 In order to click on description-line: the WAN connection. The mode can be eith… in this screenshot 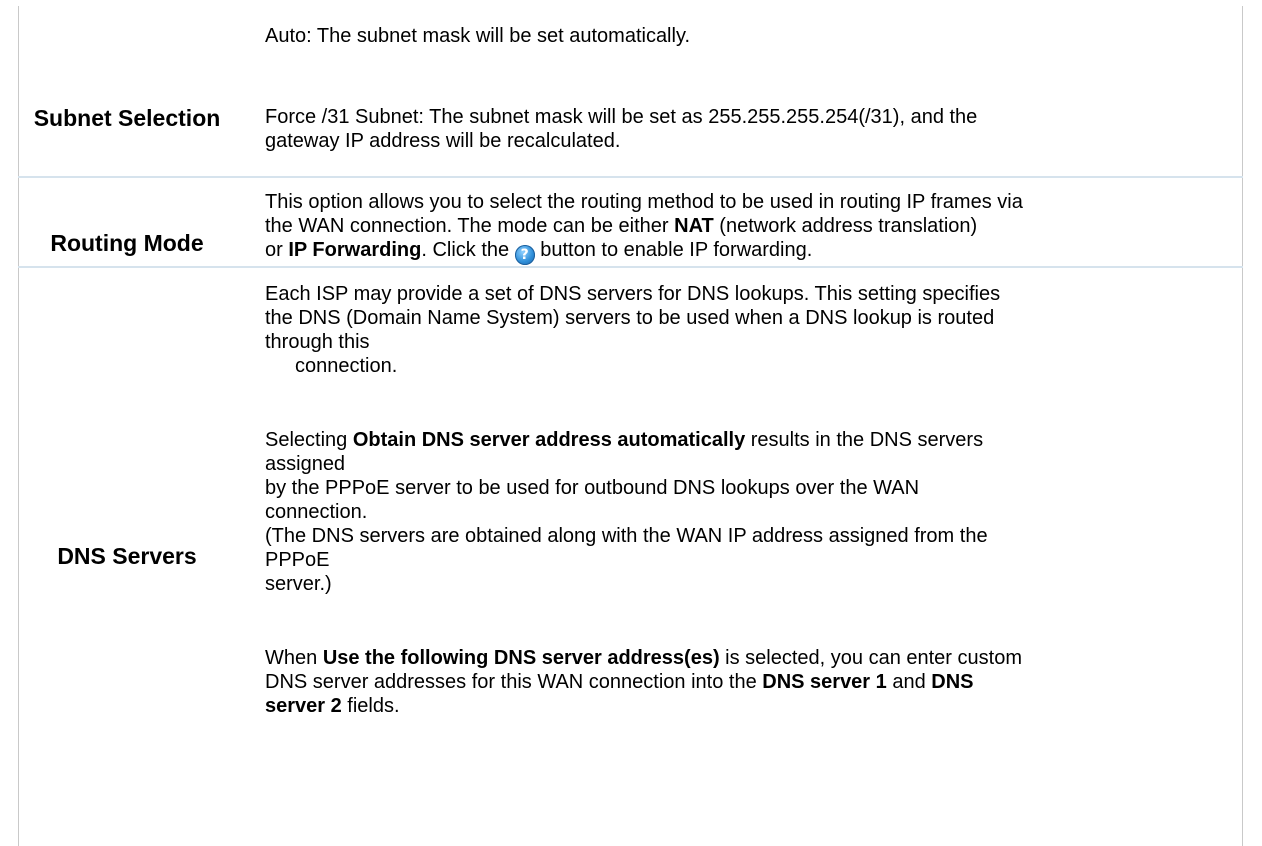, I will do `click(621, 226)`.